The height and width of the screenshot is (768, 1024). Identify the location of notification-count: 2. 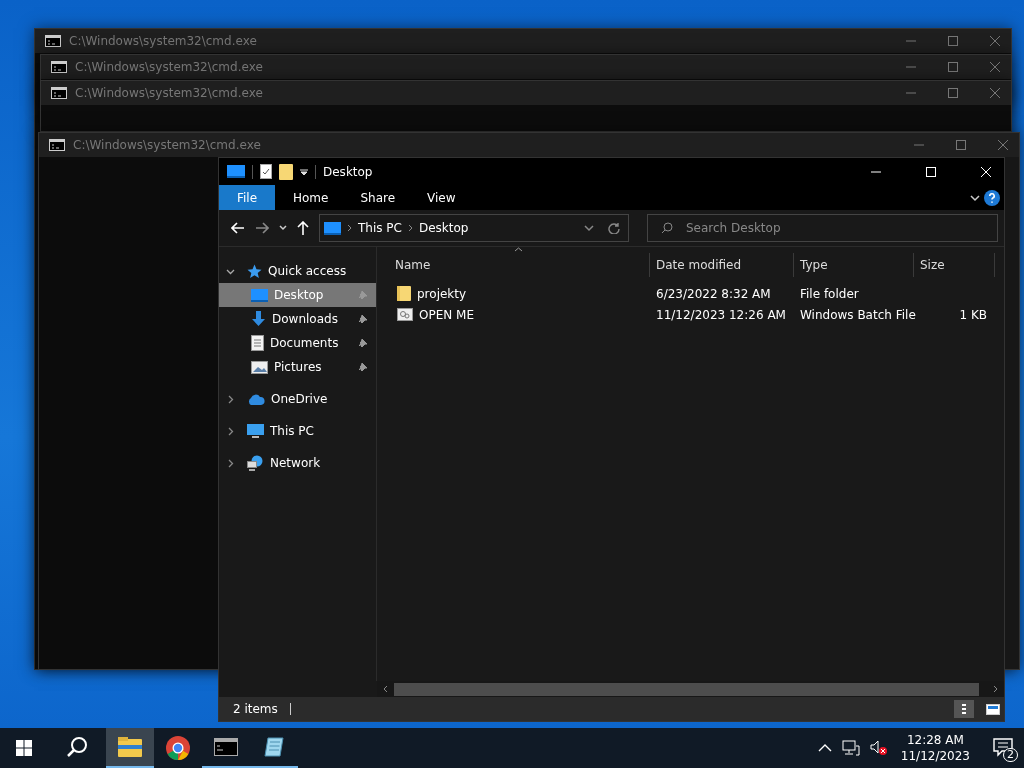
(1010, 755).